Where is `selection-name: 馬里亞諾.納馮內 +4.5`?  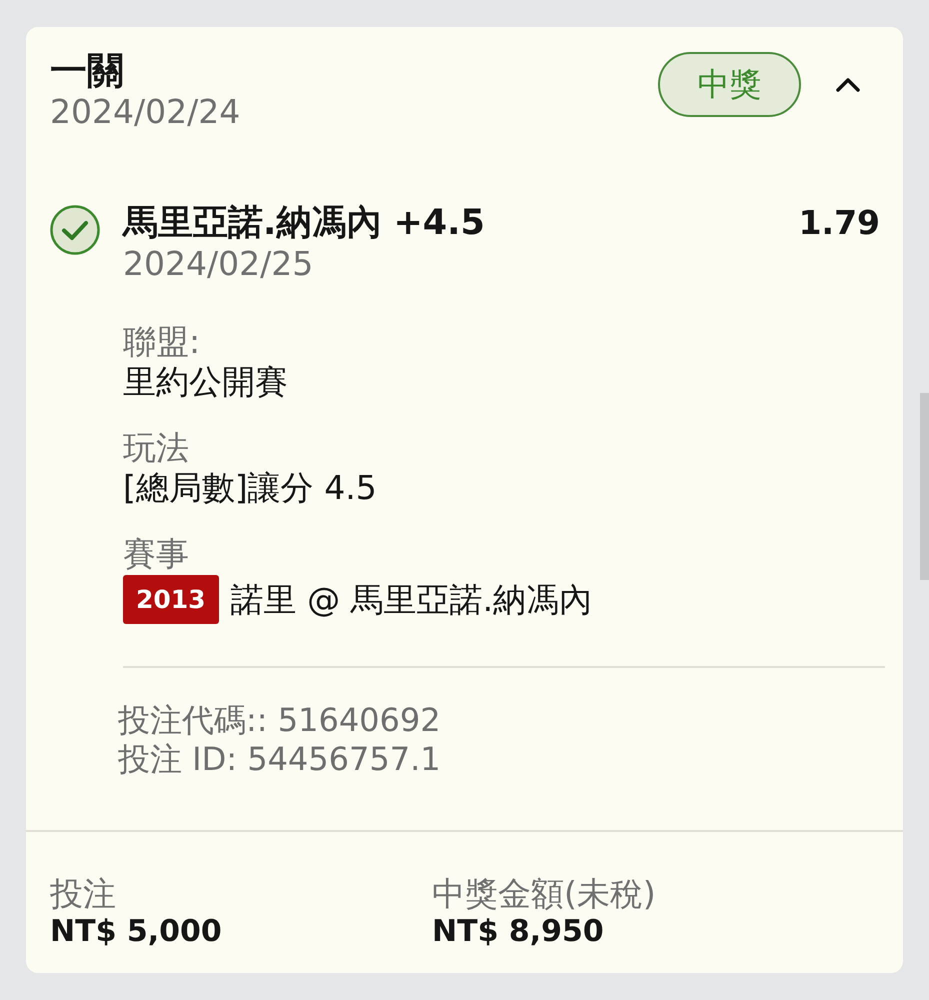
selection-name: 馬里亞諾.納馮內 +4.5 is located at coordinates (304, 223).